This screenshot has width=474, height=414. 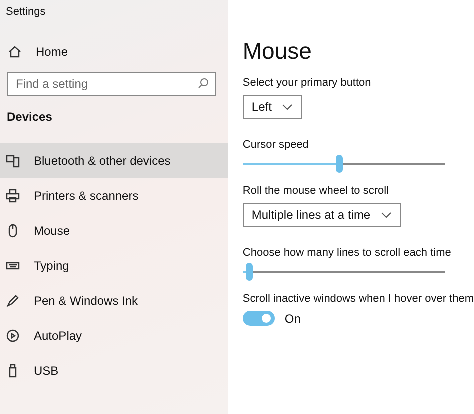 What do you see at coordinates (114, 265) in the screenshot?
I see `sidebar-item: Typing` at bounding box center [114, 265].